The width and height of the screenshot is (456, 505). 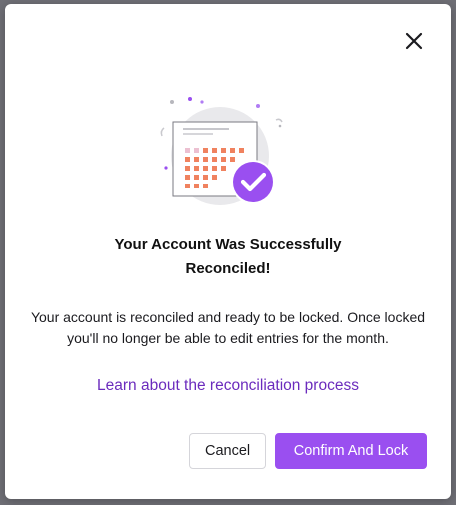 I want to click on calendar-check-icon, so click(x=221, y=151).